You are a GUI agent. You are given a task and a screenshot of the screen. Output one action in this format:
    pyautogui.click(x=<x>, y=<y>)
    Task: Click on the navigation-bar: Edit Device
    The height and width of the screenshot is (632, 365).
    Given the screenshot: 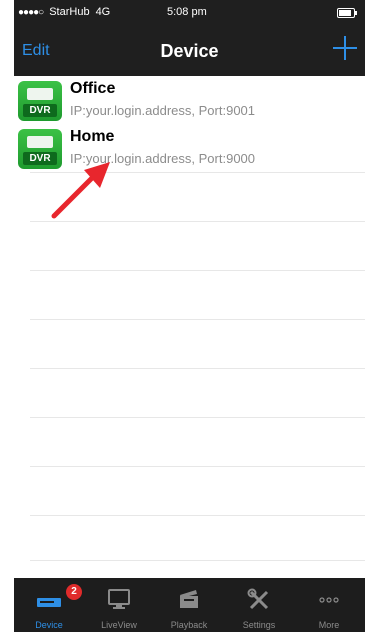 What is the action you would take?
    pyautogui.click(x=189, y=52)
    